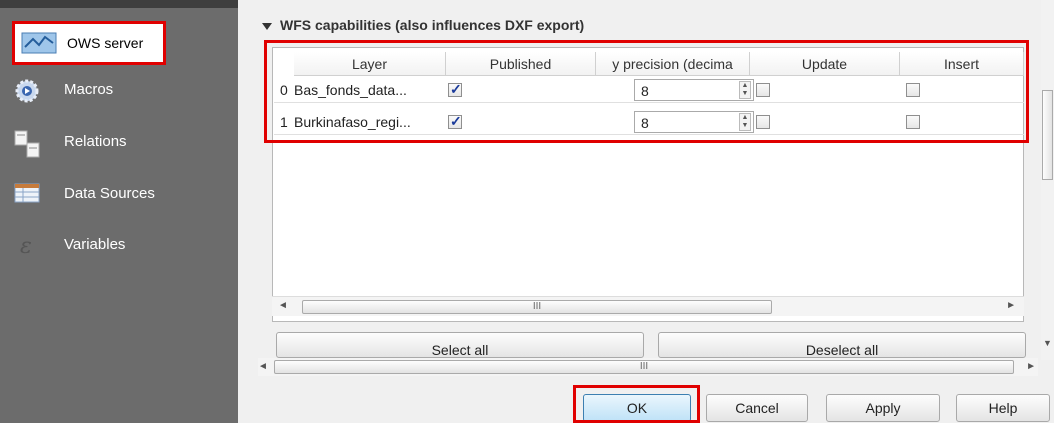 This screenshot has height=423, width=1054. Describe the element at coordinates (95, 244) in the screenshot. I see `sidebar-item-label: Variables` at that location.